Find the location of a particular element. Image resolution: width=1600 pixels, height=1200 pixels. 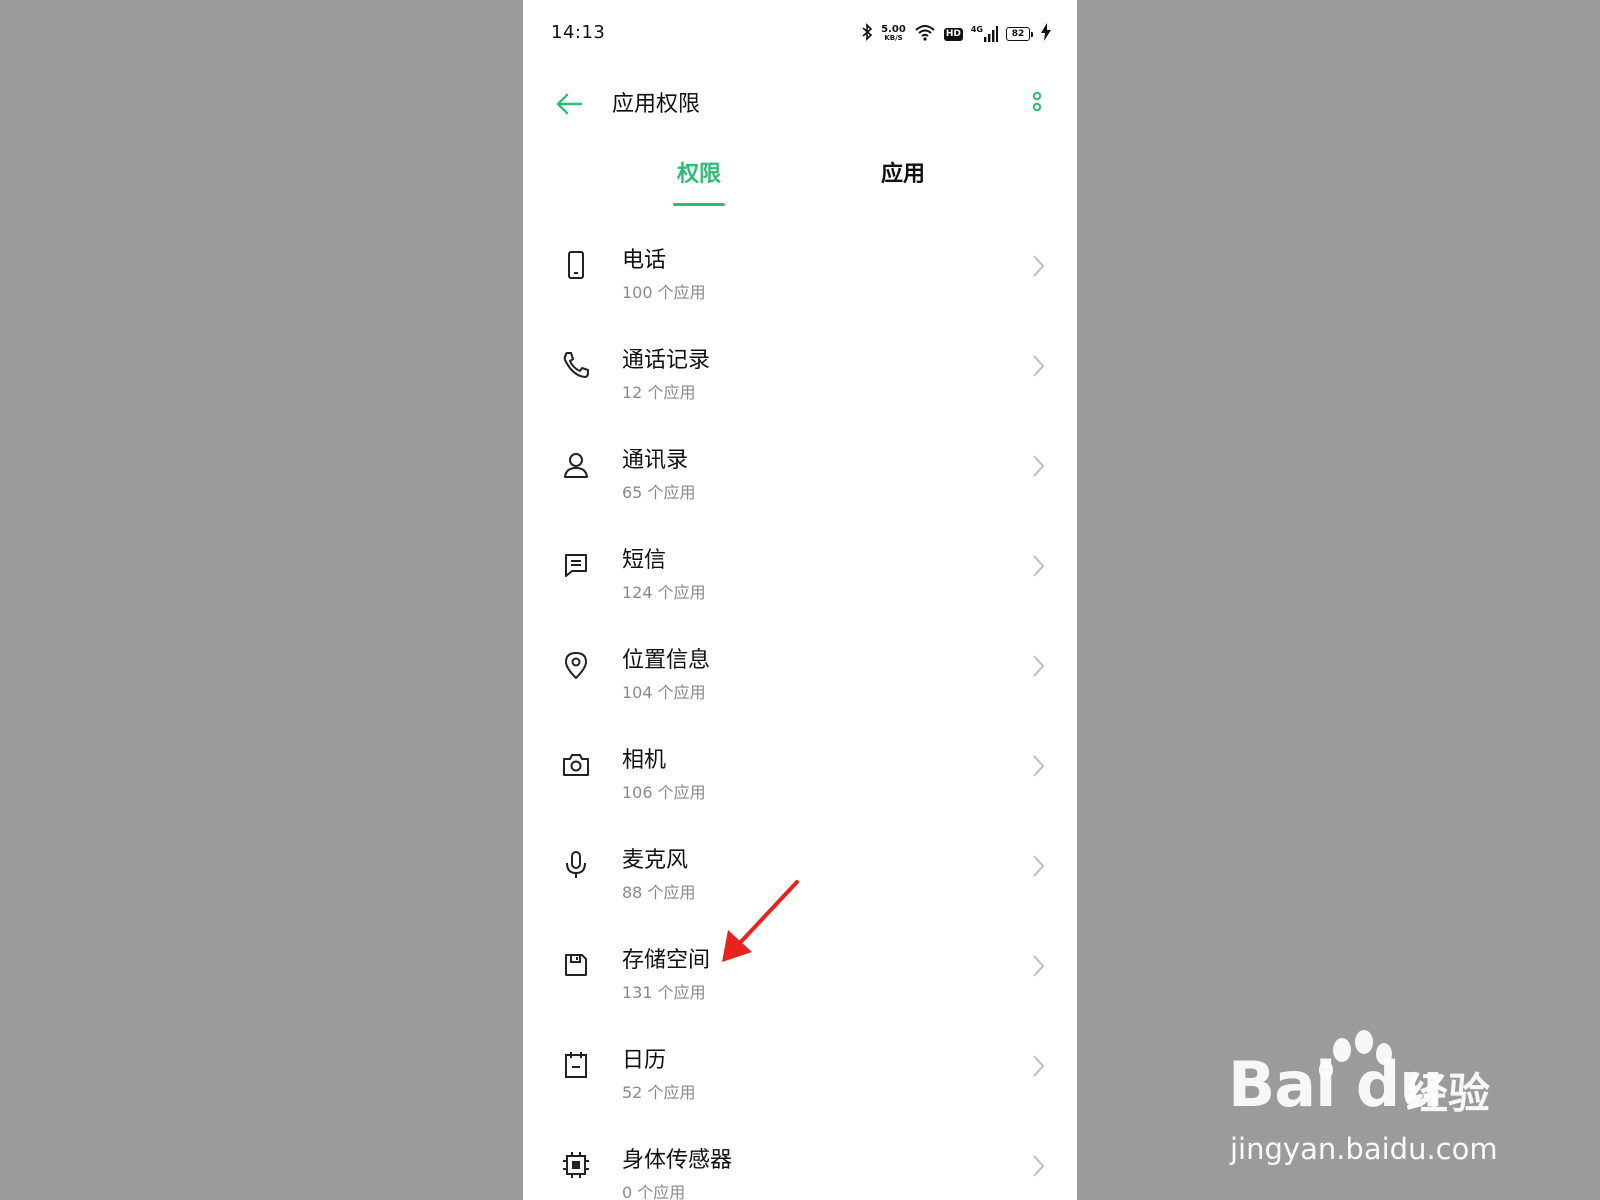

permission-app-count: 106 个应用 is located at coordinates (664, 792).